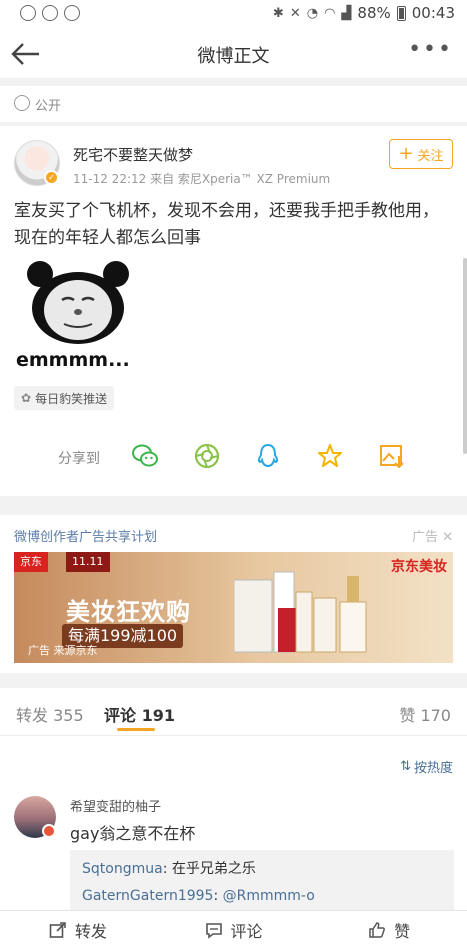  I want to click on tab-likes: 赞 170, so click(425, 714).